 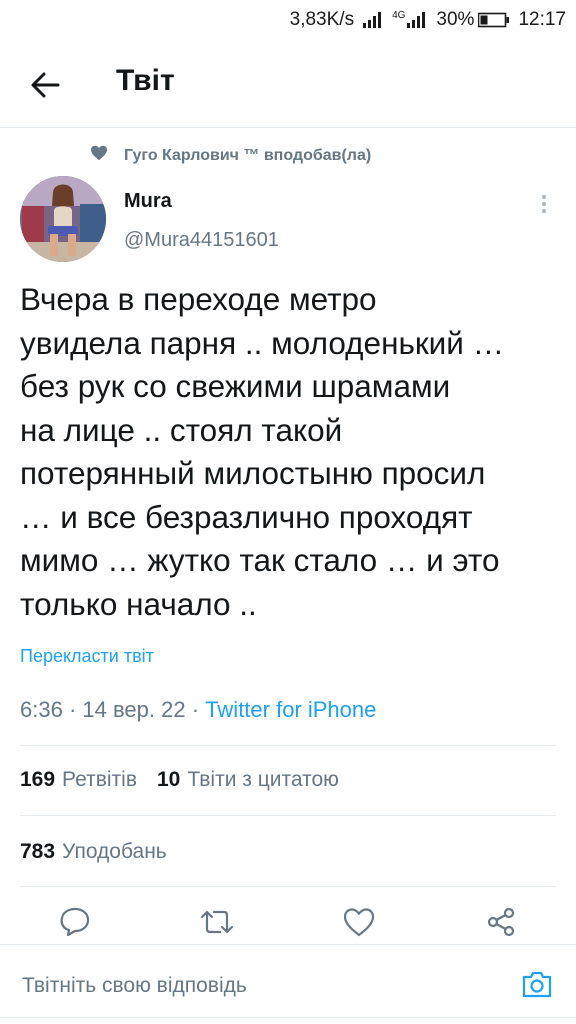 What do you see at coordinates (494, 20) in the screenshot?
I see `battery-icon` at bounding box center [494, 20].